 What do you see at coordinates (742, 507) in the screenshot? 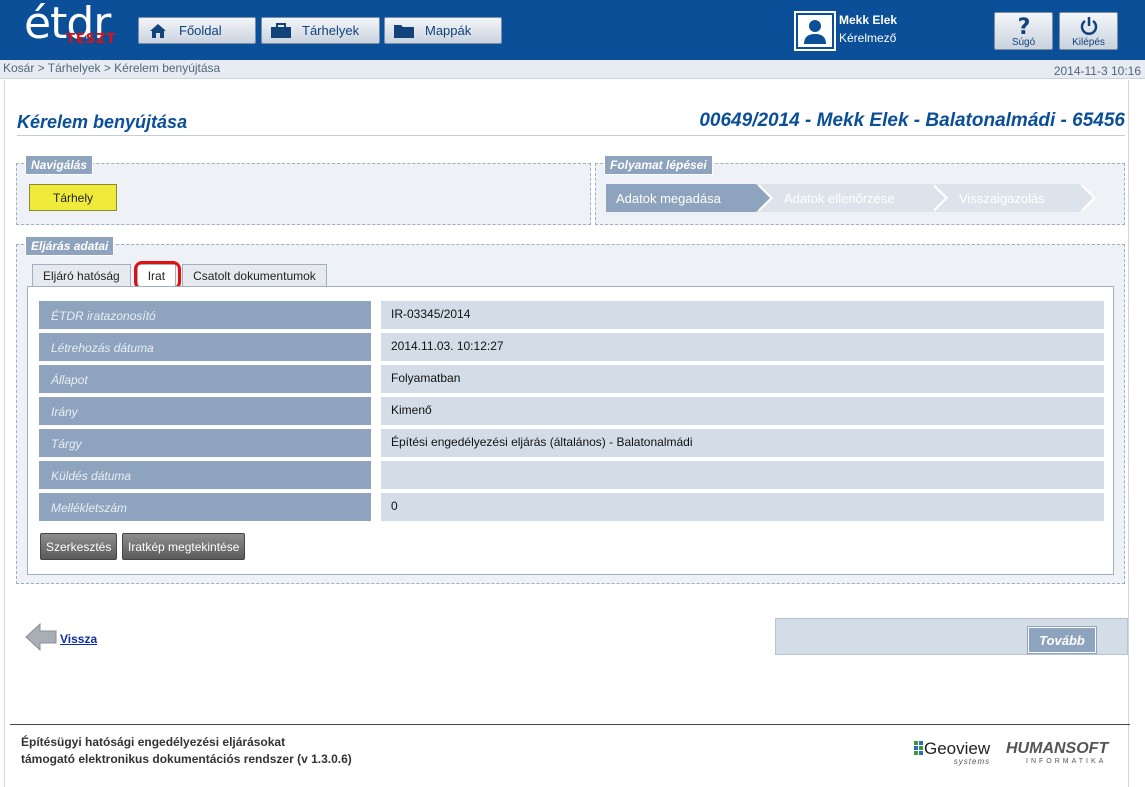
I see `detail-value: 0` at bounding box center [742, 507].